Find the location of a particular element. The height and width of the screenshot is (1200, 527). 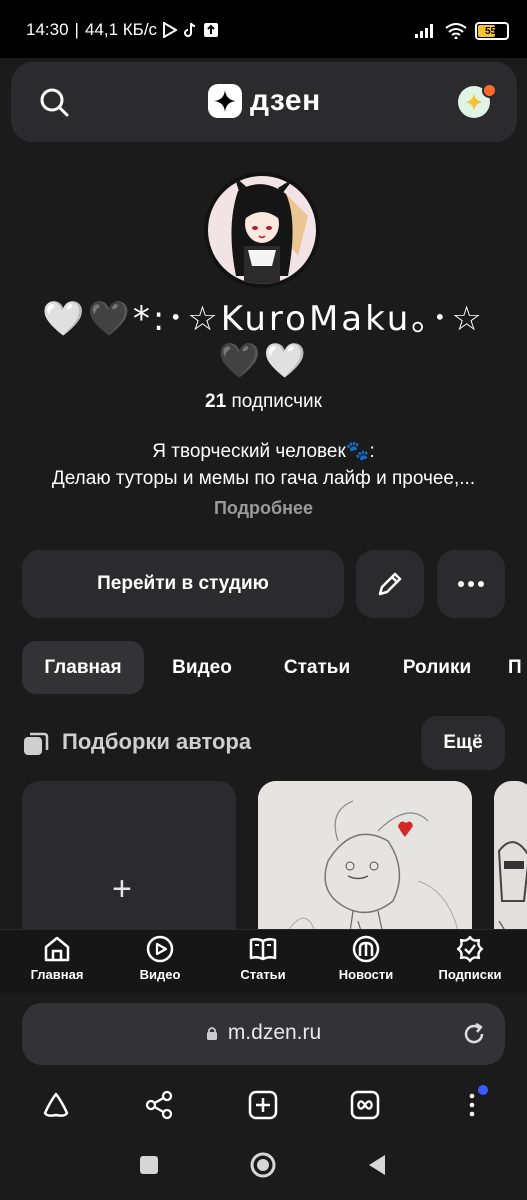

book-icon is located at coordinates (263, 949).